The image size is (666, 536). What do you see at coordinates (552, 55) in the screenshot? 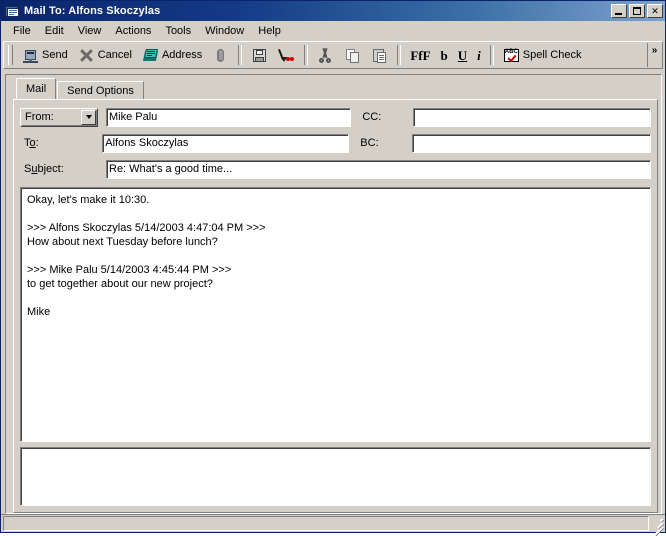
I see `spell-check-label: Spell Check` at bounding box center [552, 55].